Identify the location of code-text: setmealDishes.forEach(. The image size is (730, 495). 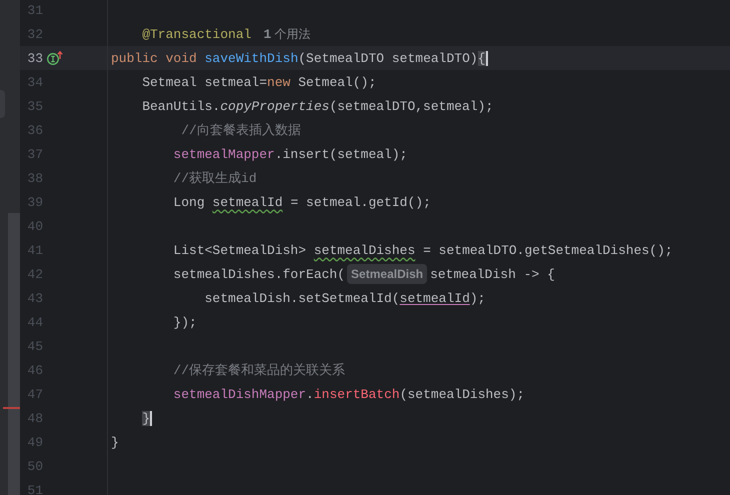
(259, 274).